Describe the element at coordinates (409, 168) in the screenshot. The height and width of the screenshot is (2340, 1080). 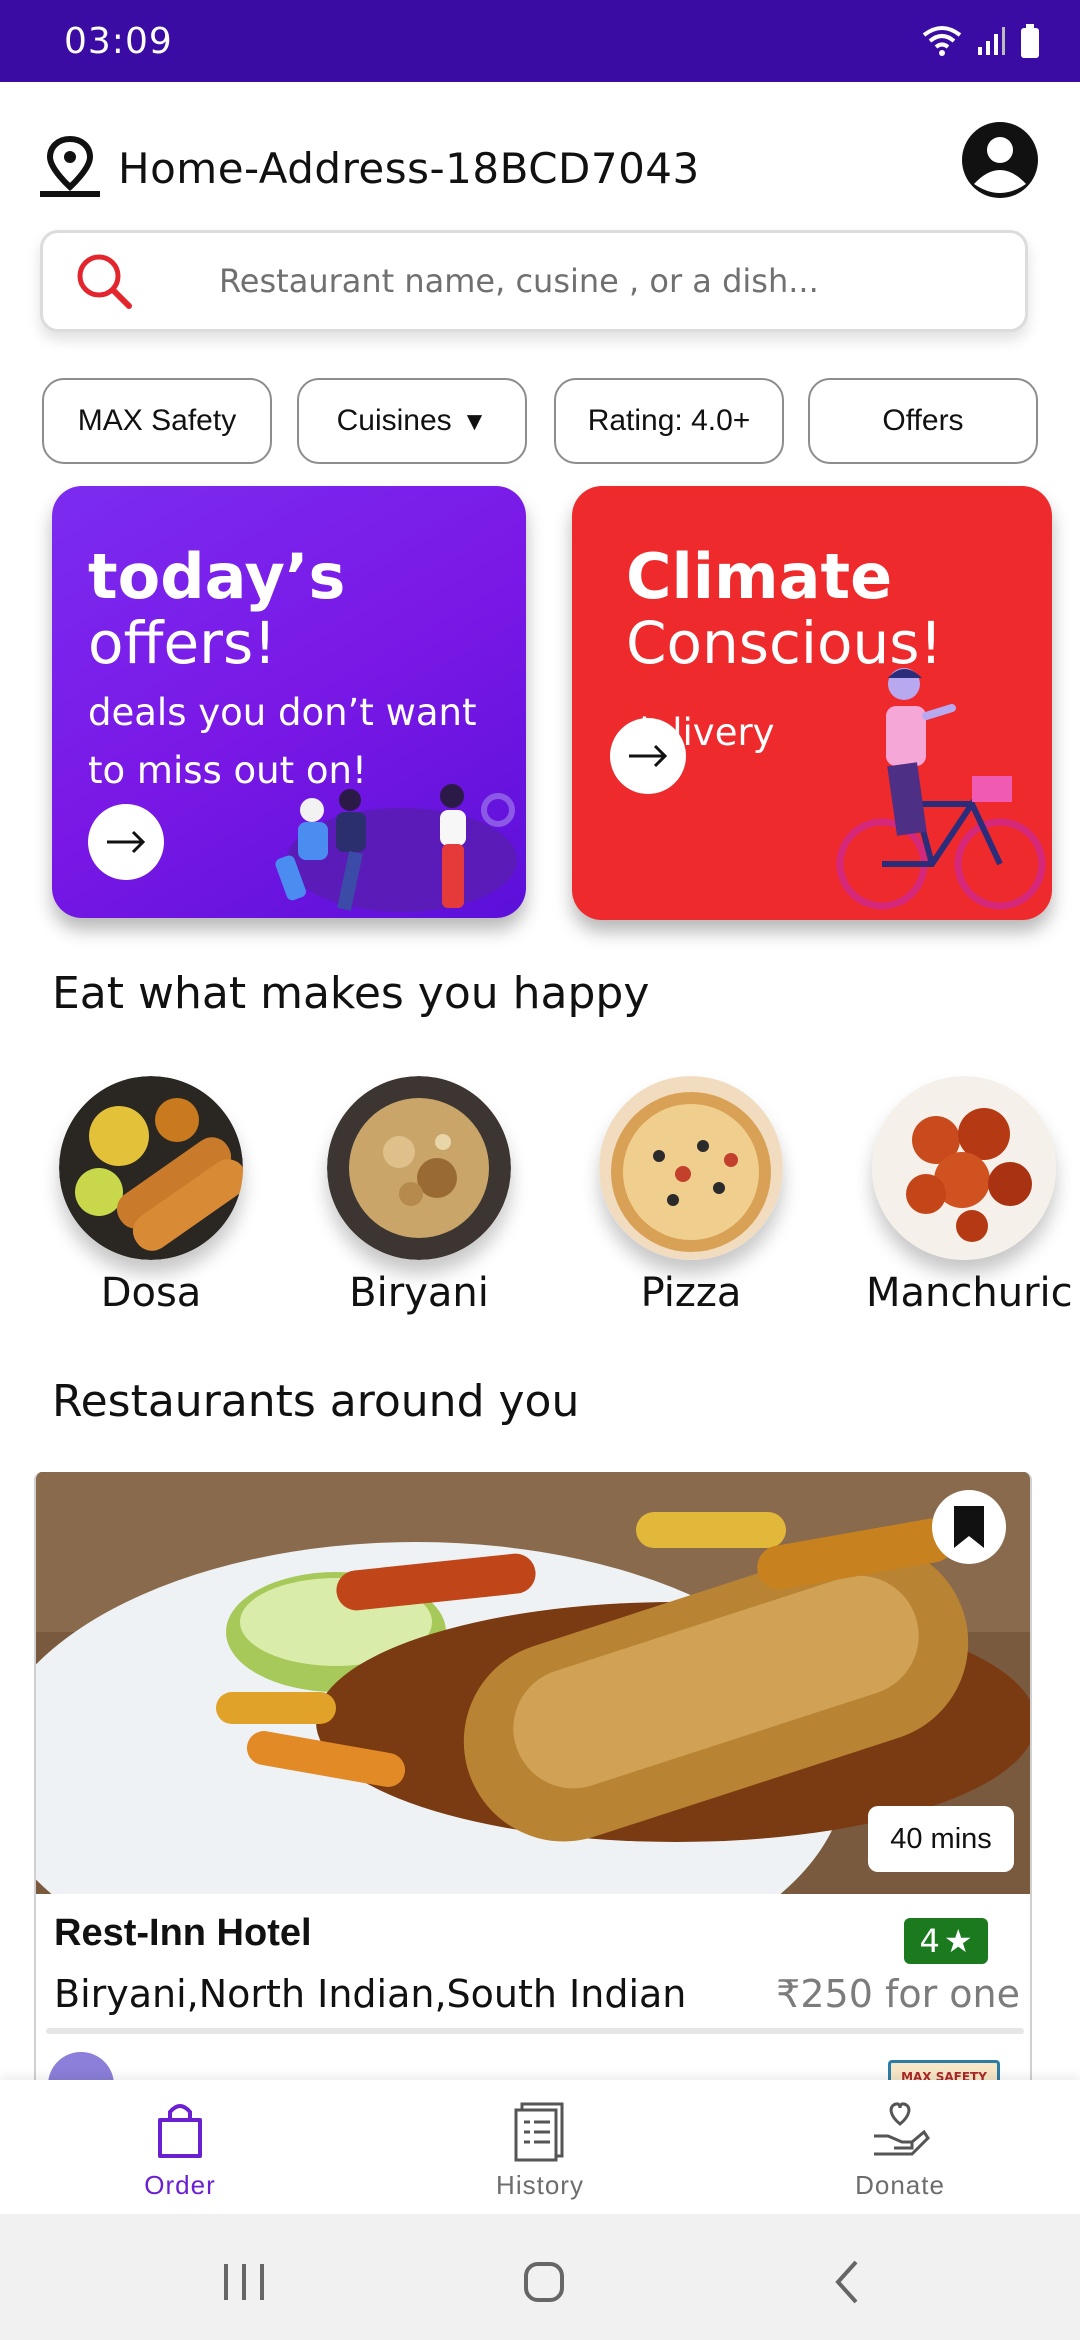
I see `delivery-address: Home-Address-18BCD7043` at that location.